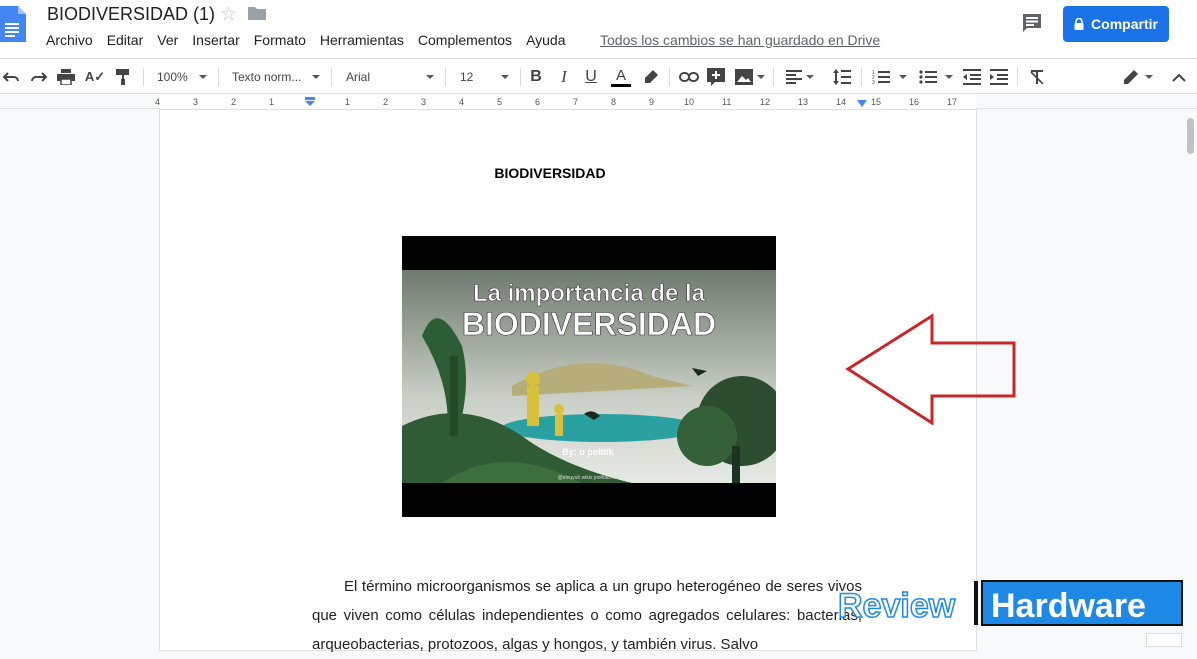 The image size is (1197, 659). Describe the element at coordinates (13, 24) in the screenshot. I see `google-docs-logo-icon` at that location.